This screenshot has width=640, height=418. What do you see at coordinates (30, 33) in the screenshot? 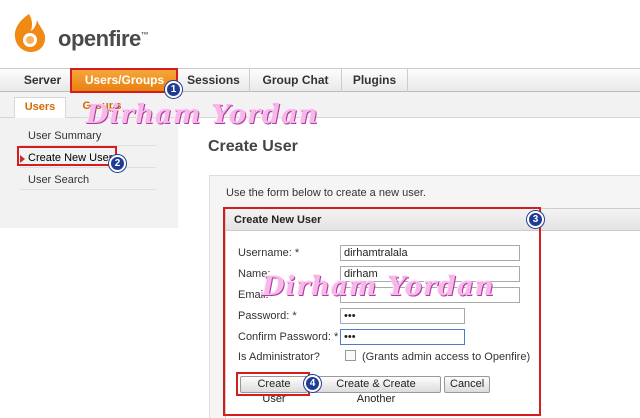
I see `openfire-flame-logo-icon` at bounding box center [30, 33].